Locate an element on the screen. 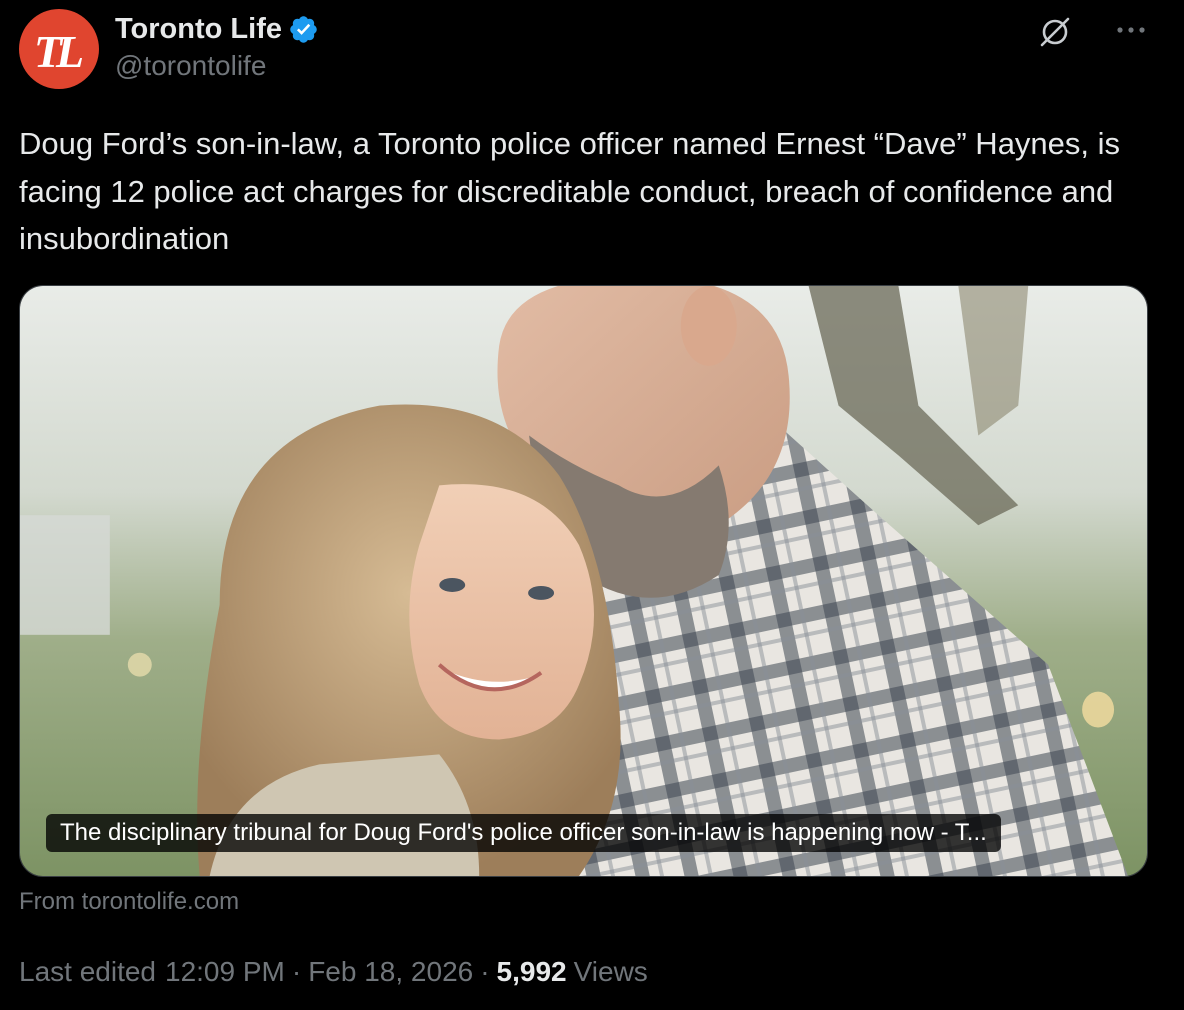  views-label: Views is located at coordinates (610, 971).